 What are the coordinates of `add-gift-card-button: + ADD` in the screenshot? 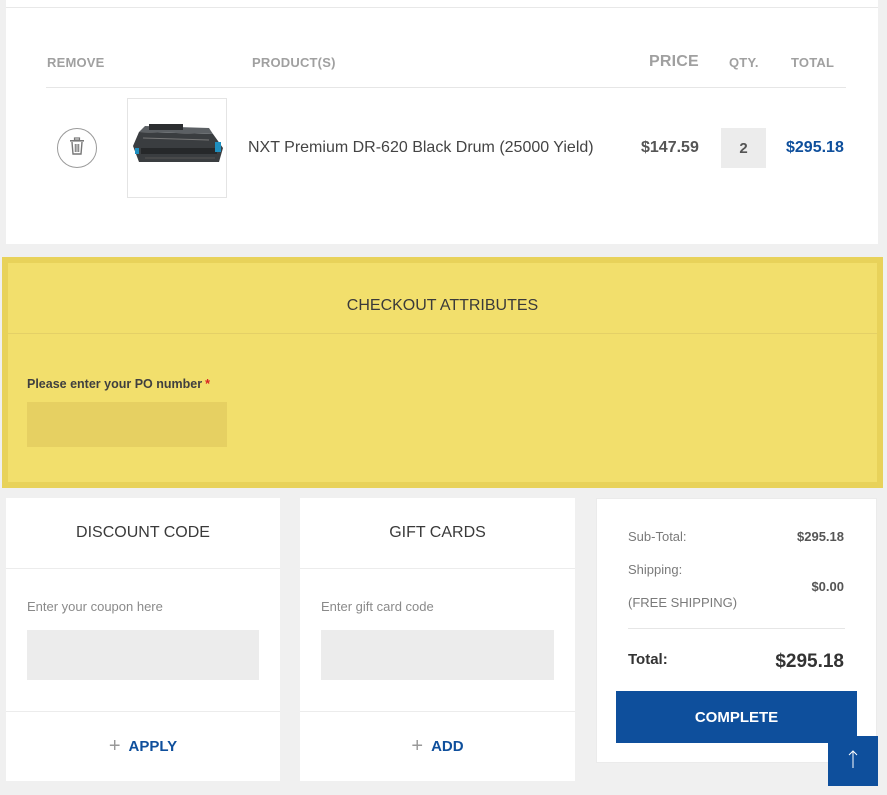 It's located at (437, 746).